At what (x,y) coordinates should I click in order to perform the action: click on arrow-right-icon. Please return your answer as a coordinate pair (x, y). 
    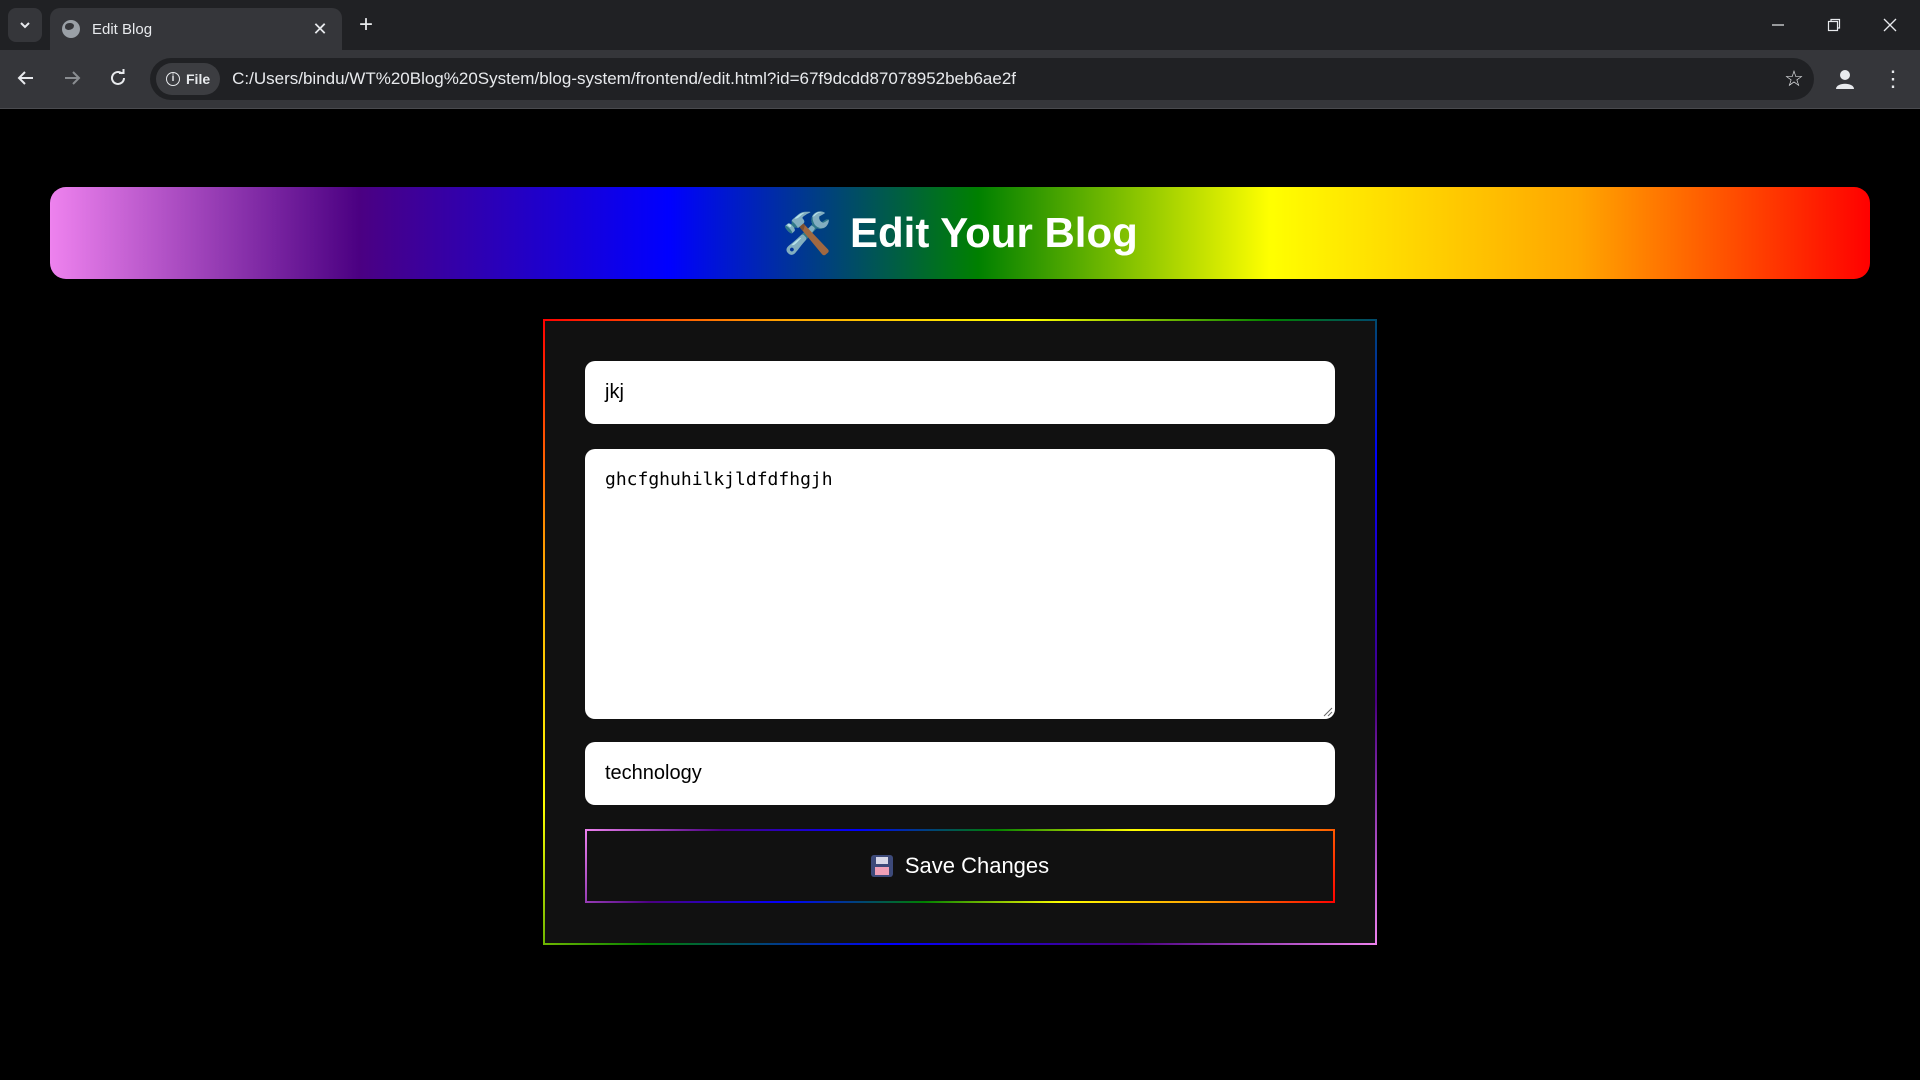
    Looking at the image, I should click on (73, 78).